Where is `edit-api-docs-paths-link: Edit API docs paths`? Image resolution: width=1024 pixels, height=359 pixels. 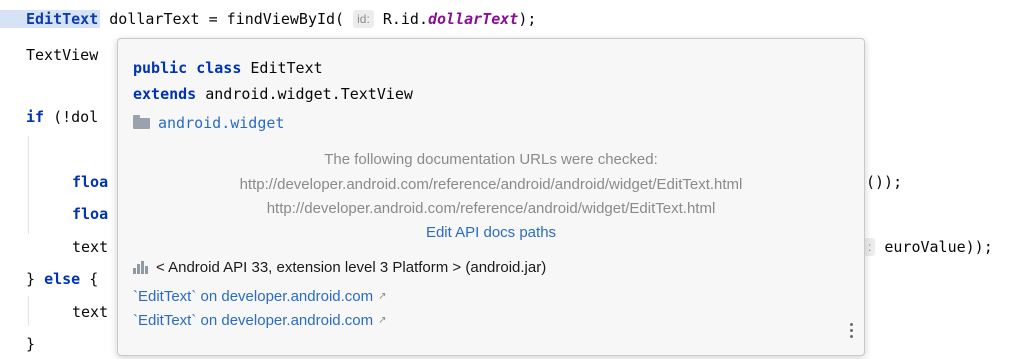 edit-api-docs-paths-link: Edit API docs paths is located at coordinates (491, 232).